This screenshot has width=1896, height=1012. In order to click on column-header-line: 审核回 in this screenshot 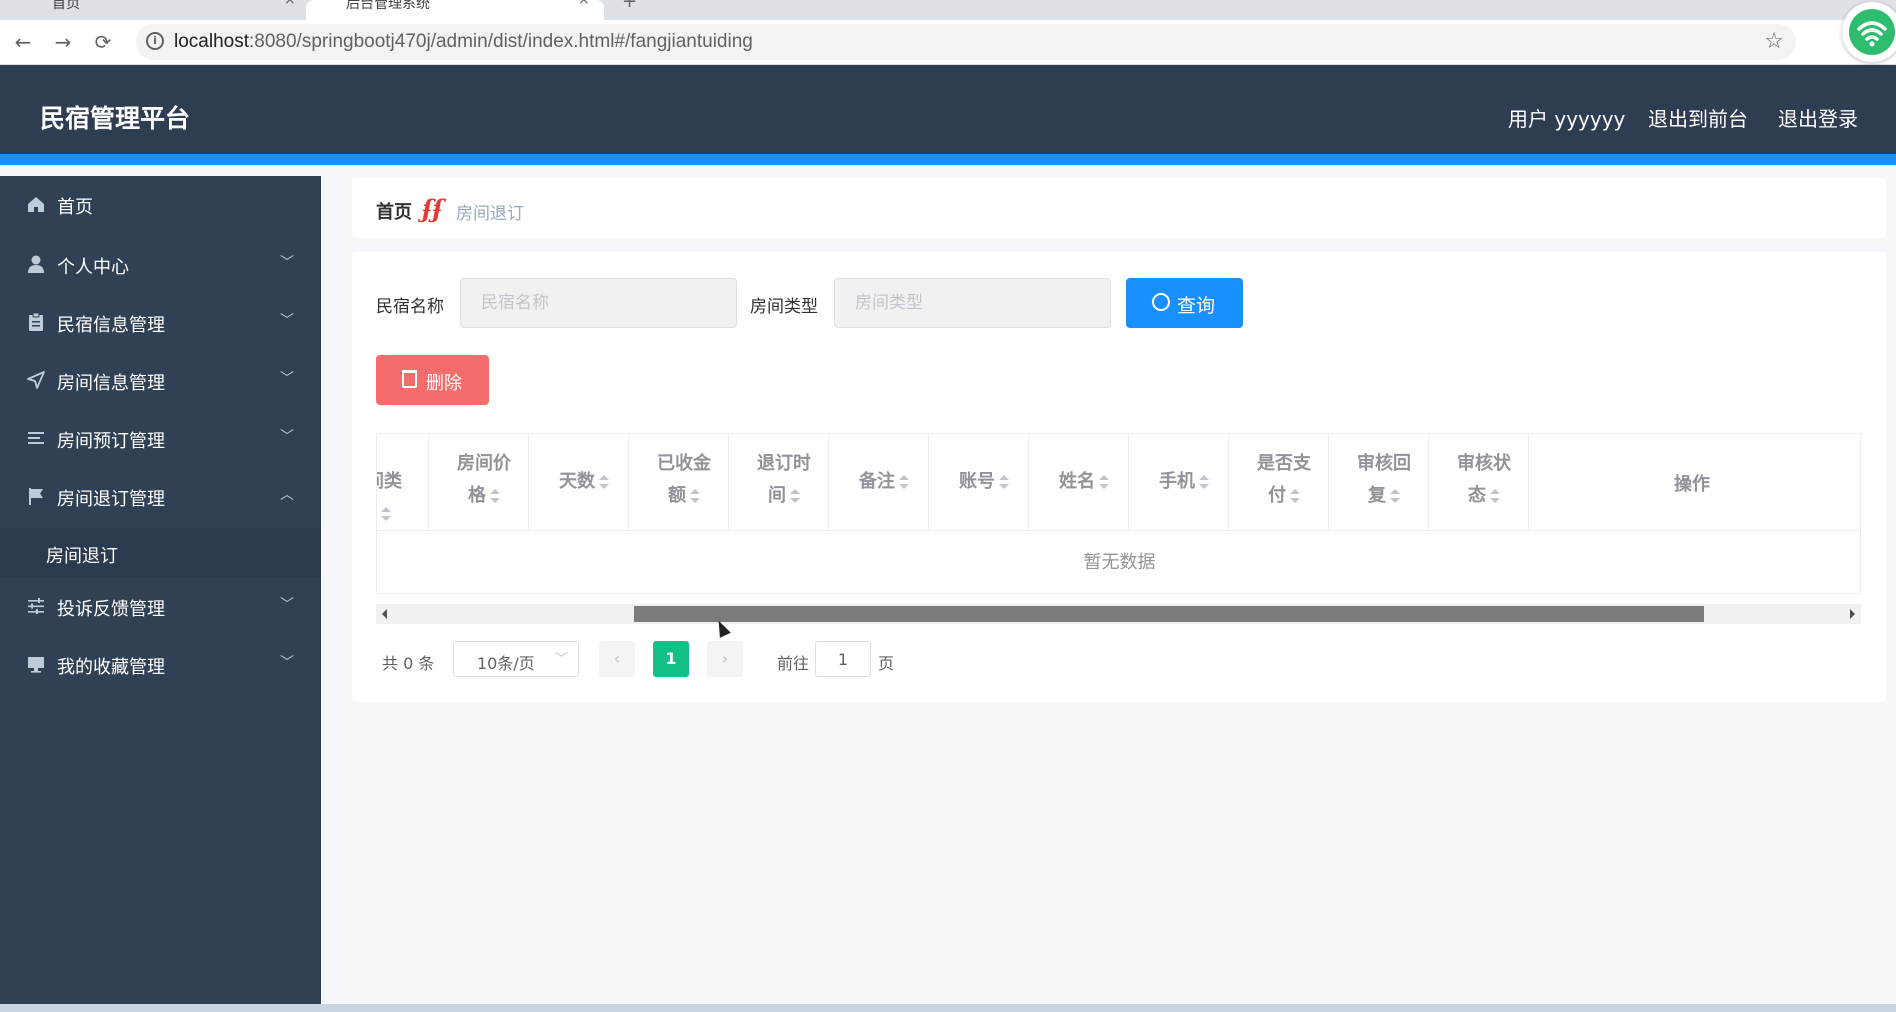, I will do `click(1384, 463)`.